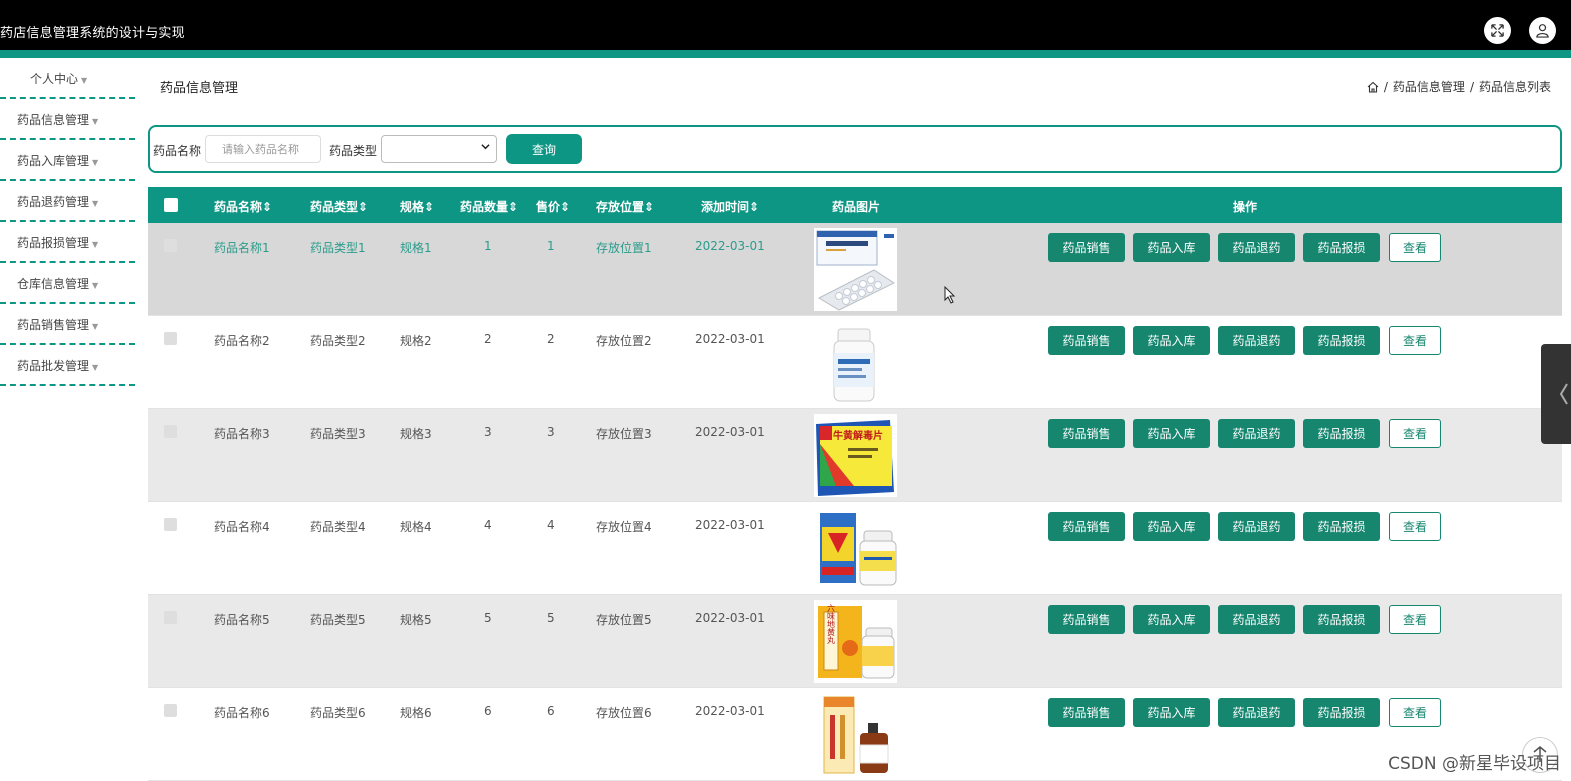 This screenshot has width=1571, height=781. I want to click on query-button: 查询, so click(544, 149).